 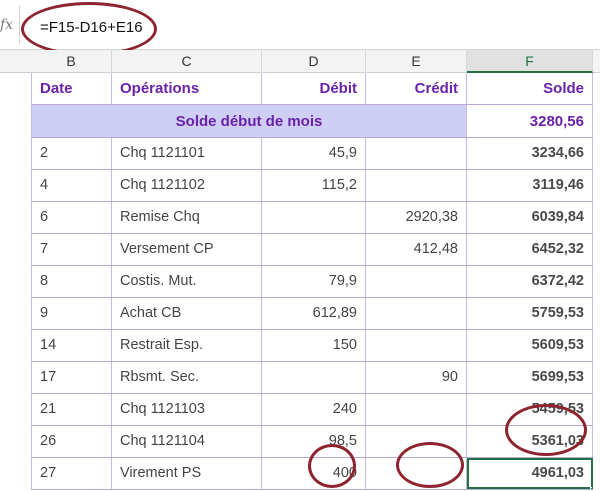 I want to click on balance-cell: 5759,53, so click(x=530, y=313).